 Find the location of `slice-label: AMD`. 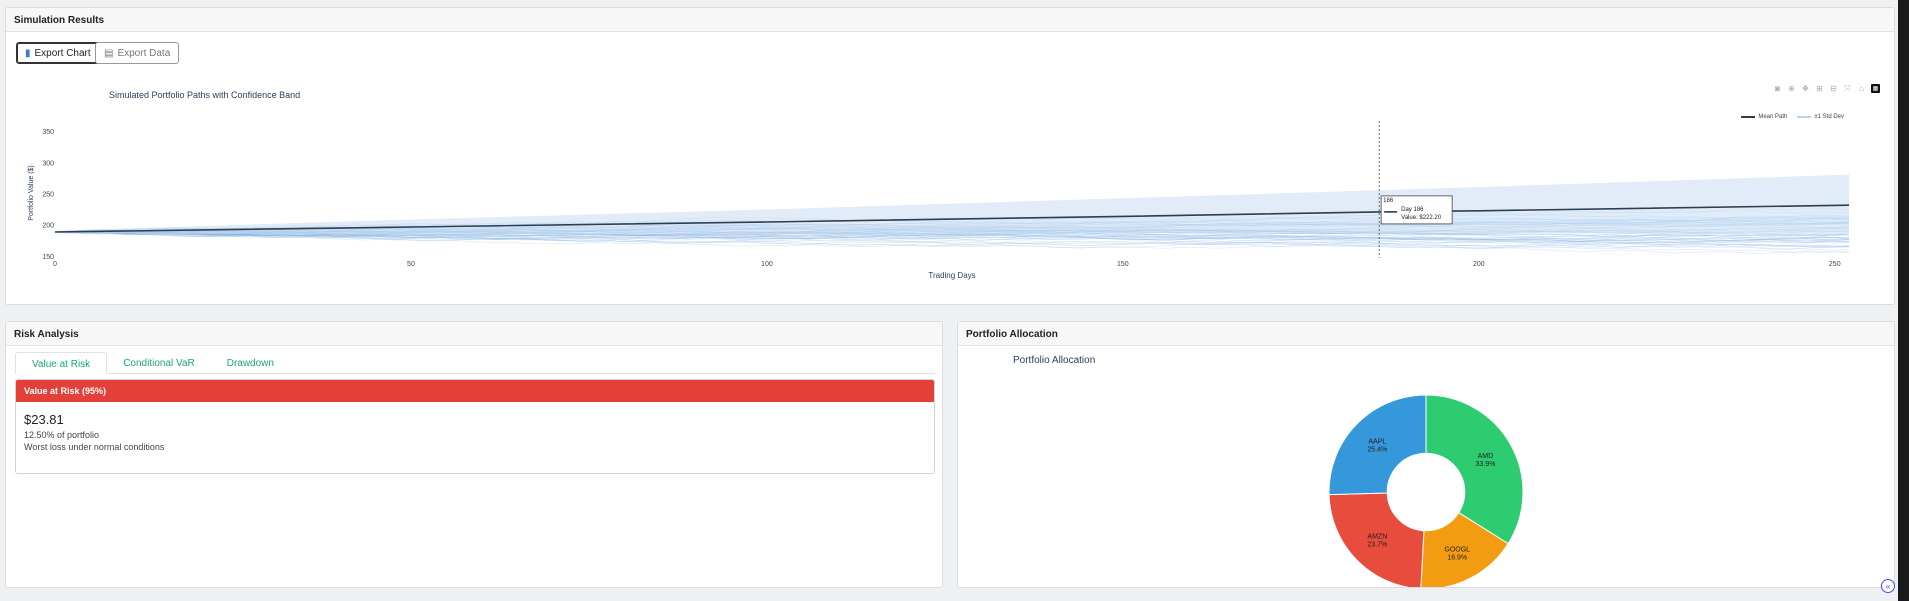

slice-label: AMD is located at coordinates (1486, 456).